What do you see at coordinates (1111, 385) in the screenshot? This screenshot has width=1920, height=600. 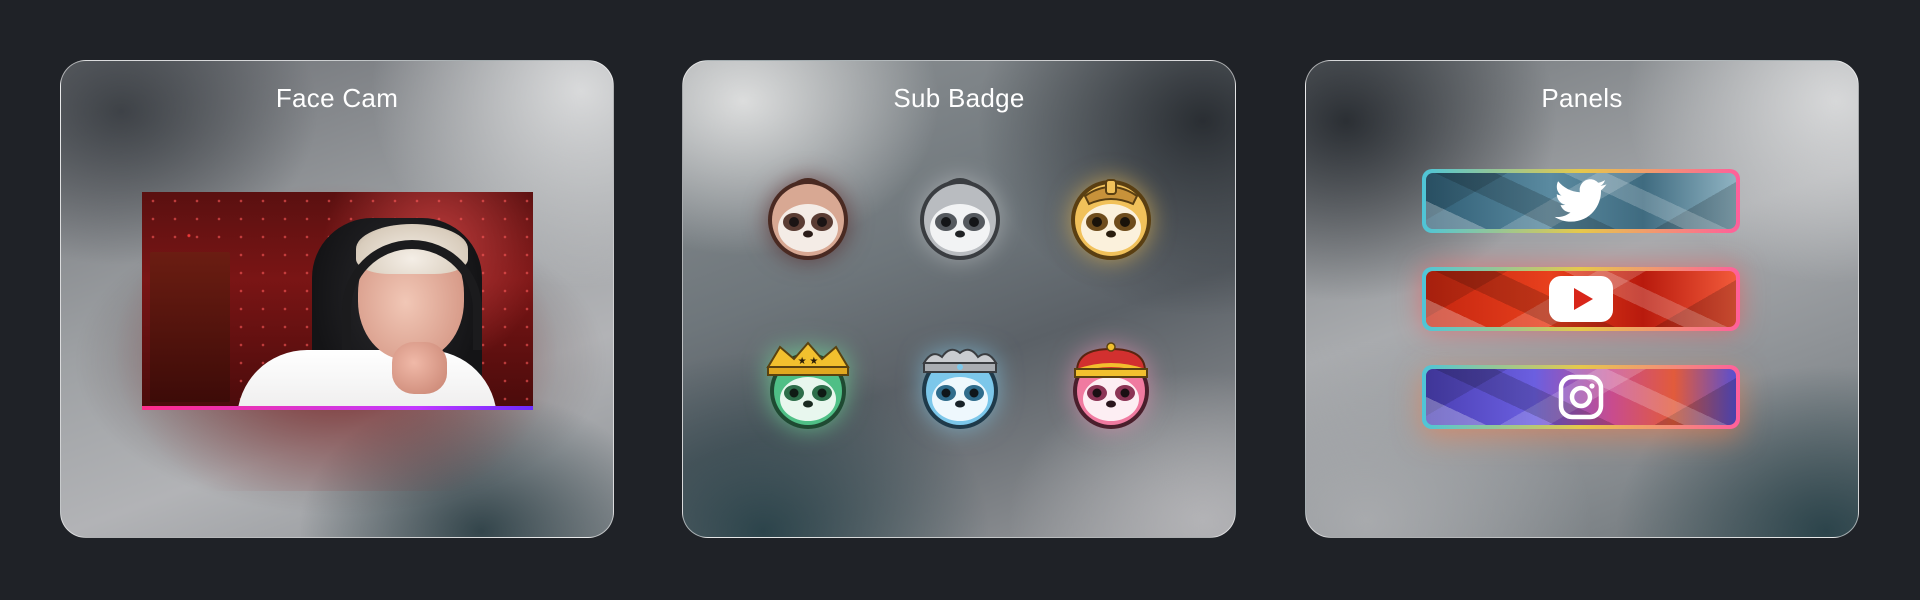 I see `sloth-badge-pink-crown-icon` at bounding box center [1111, 385].